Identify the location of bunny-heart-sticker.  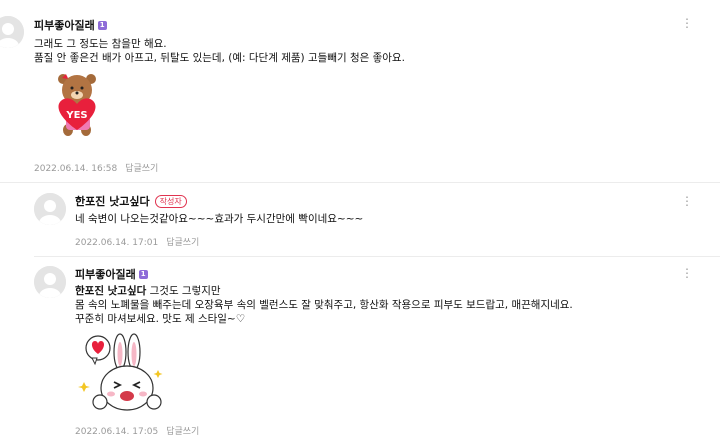
(122, 377).